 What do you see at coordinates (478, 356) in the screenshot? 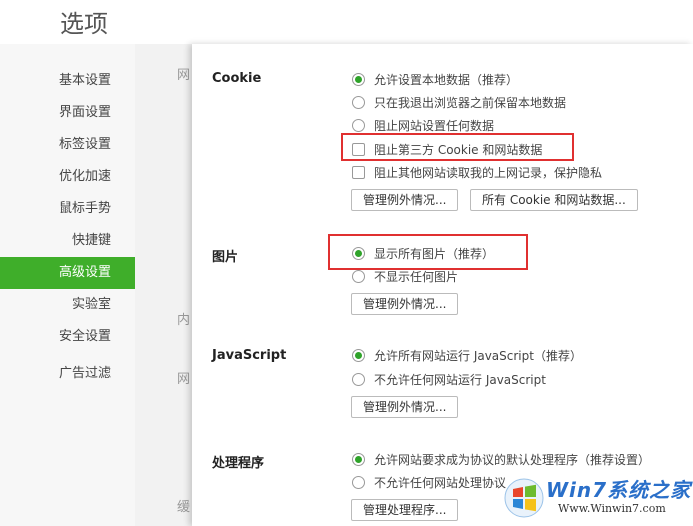
I see `option-label: 允许所有网站运行 JavaScript（推荐）` at bounding box center [478, 356].